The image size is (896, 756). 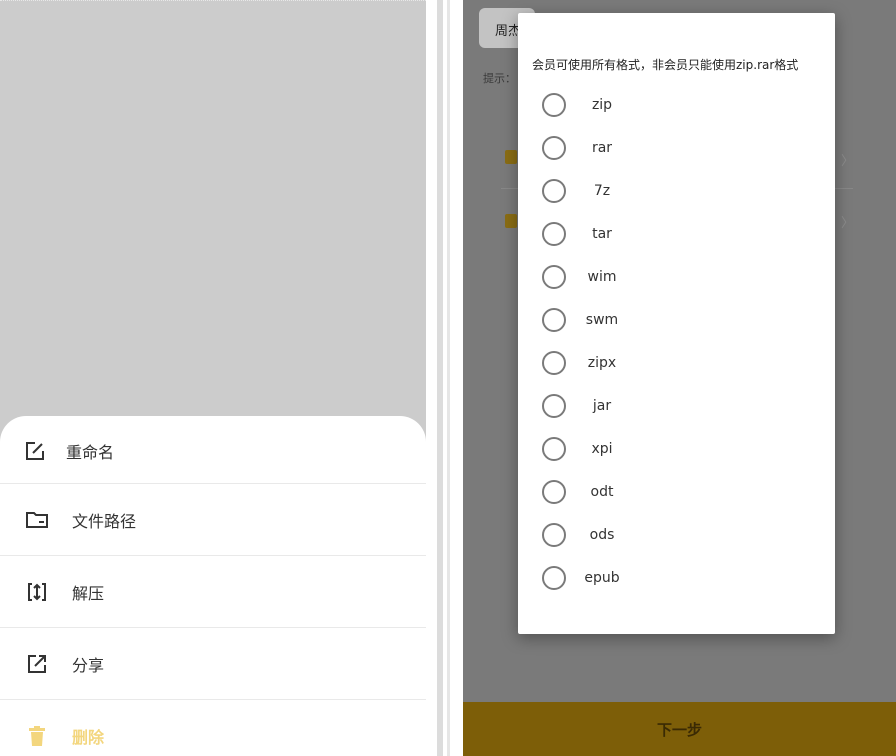 I want to click on format-option-swm: swm, so click(x=672, y=320).